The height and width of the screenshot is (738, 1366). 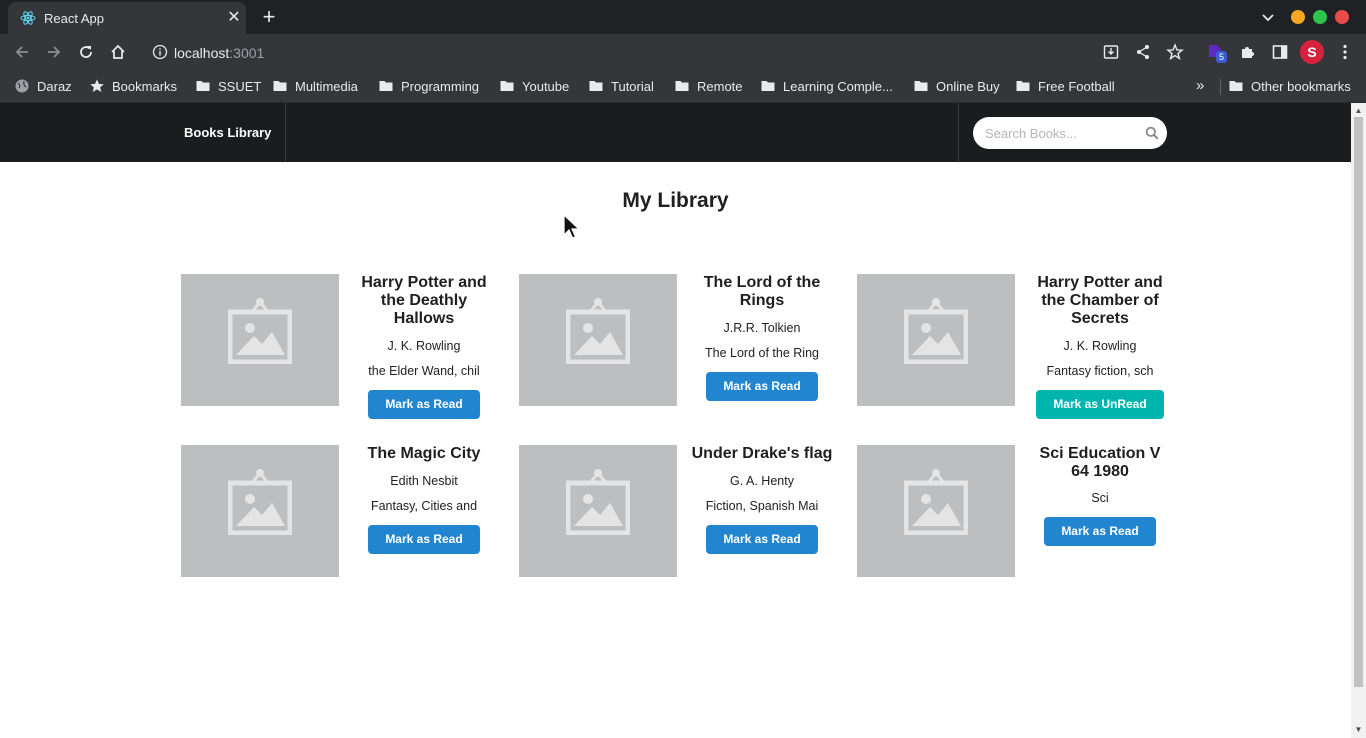 I want to click on bookmark-folder-tutorial: Tutorial, so click(x=621, y=86).